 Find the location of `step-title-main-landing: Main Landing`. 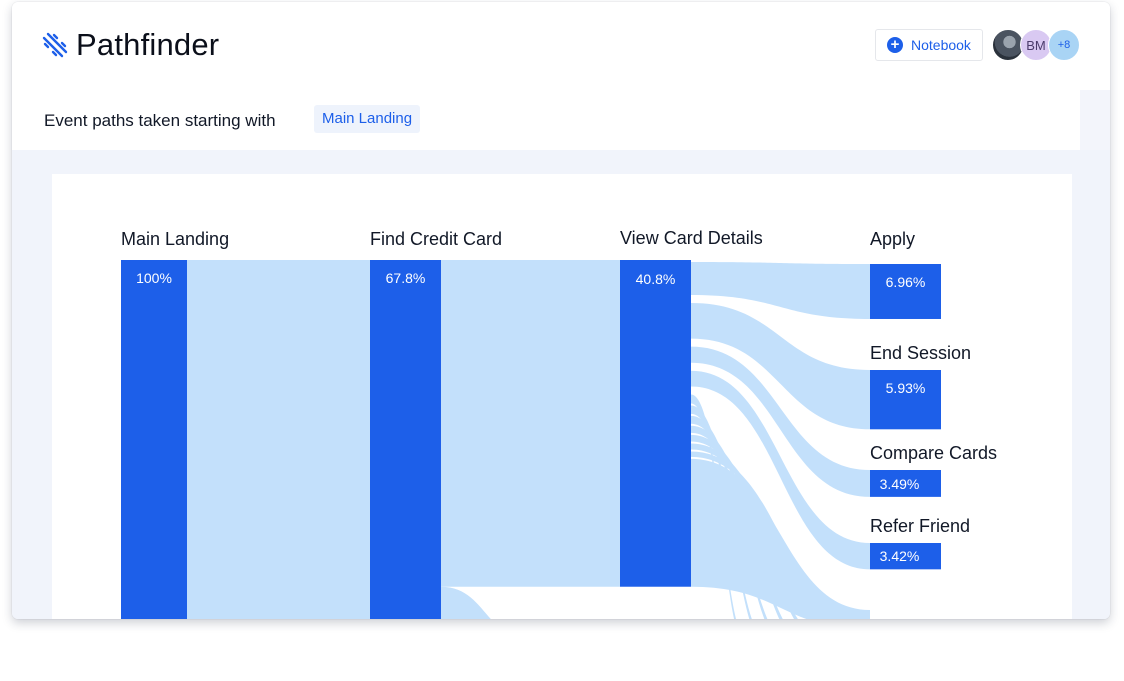

step-title-main-landing: Main Landing is located at coordinates (175, 239).